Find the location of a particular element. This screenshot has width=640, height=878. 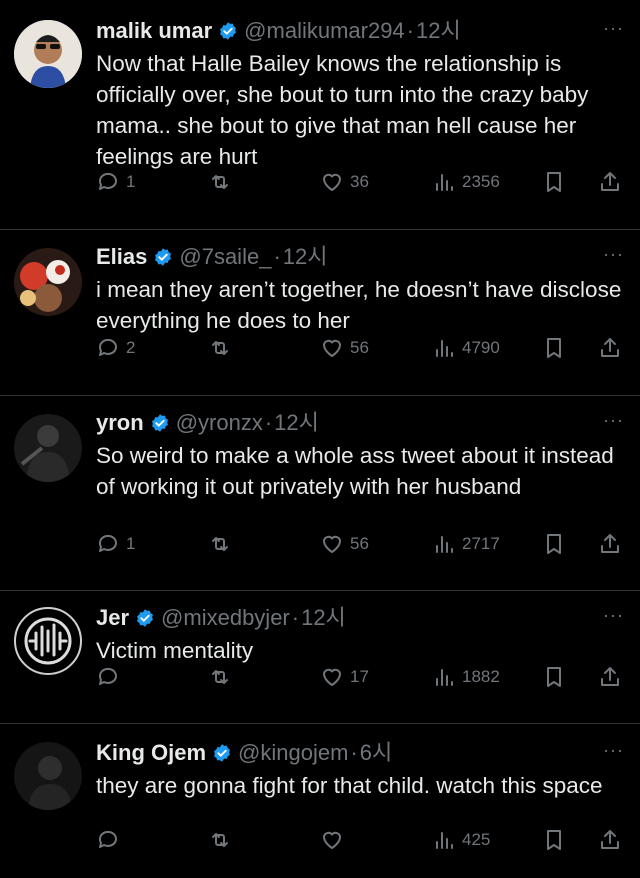

views-button: 2356 is located at coordinates (466, 182).